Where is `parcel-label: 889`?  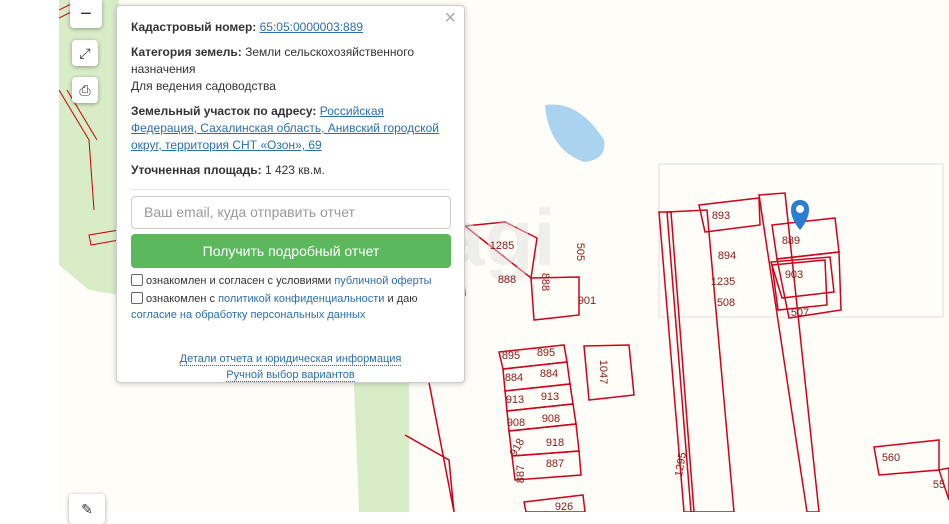
parcel-label: 889 is located at coordinates (791, 241).